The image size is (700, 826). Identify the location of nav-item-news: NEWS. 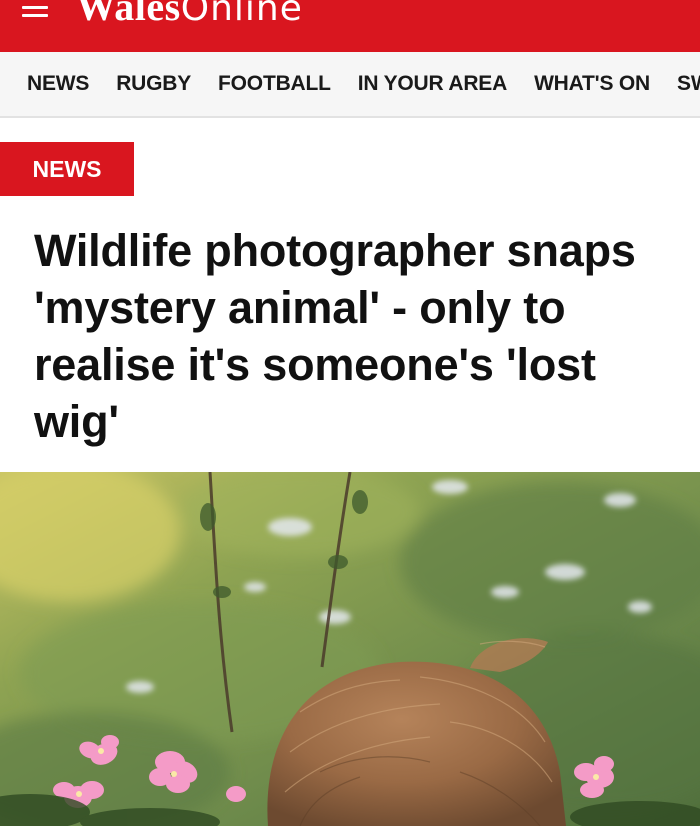
(58, 84).